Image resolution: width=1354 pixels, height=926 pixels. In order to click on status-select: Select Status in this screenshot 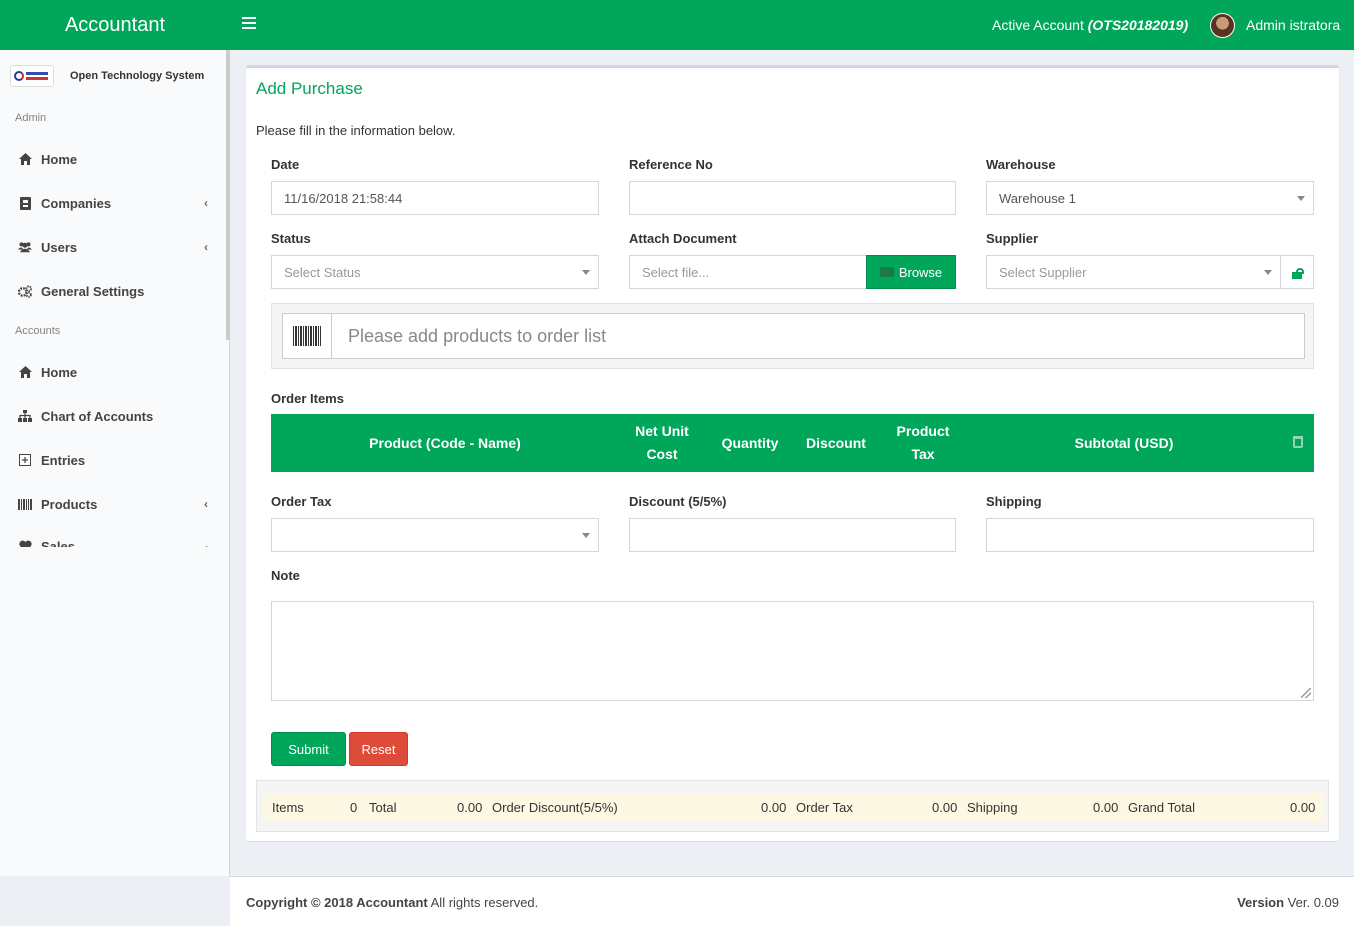, I will do `click(435, 272)`.